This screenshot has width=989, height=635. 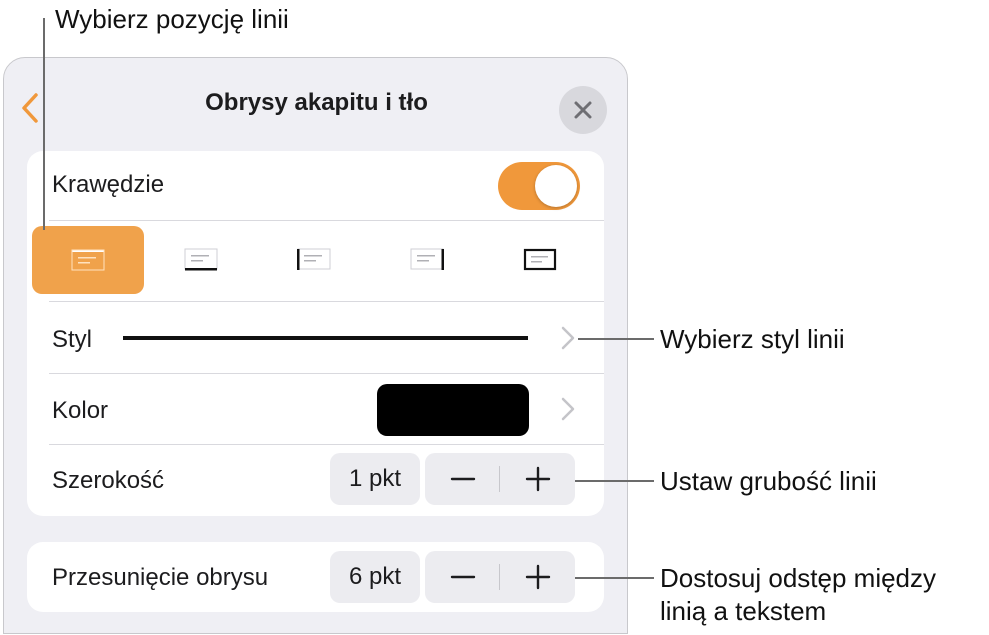 I want to click on callout-offset-line, so click(x=614, y=578).